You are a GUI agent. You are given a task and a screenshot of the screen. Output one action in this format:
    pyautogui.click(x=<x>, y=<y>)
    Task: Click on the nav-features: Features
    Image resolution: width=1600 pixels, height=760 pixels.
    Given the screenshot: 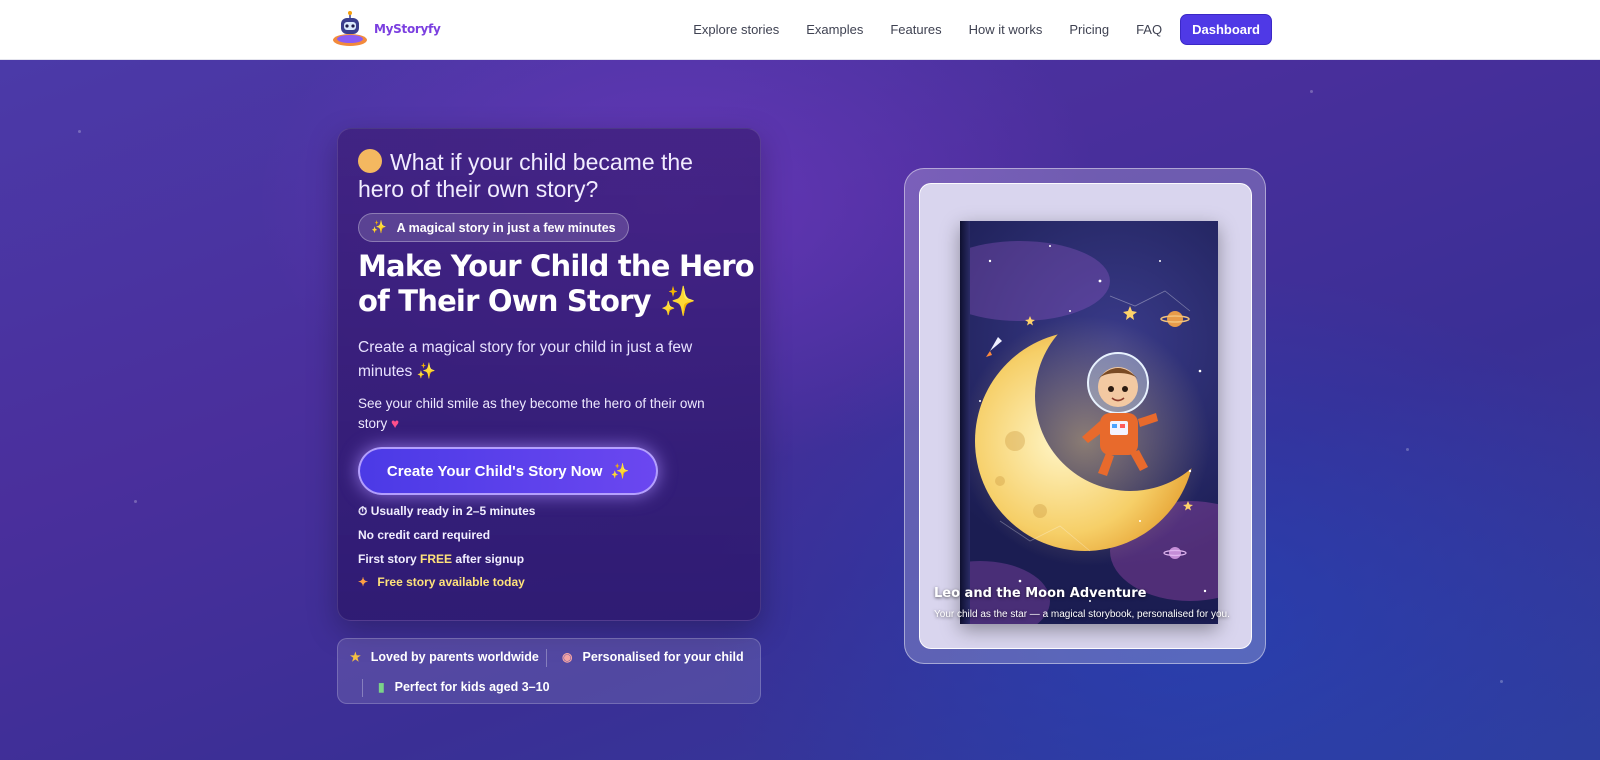 What is the action you would take?
    pyautogui.click(x=915, y=29)
    